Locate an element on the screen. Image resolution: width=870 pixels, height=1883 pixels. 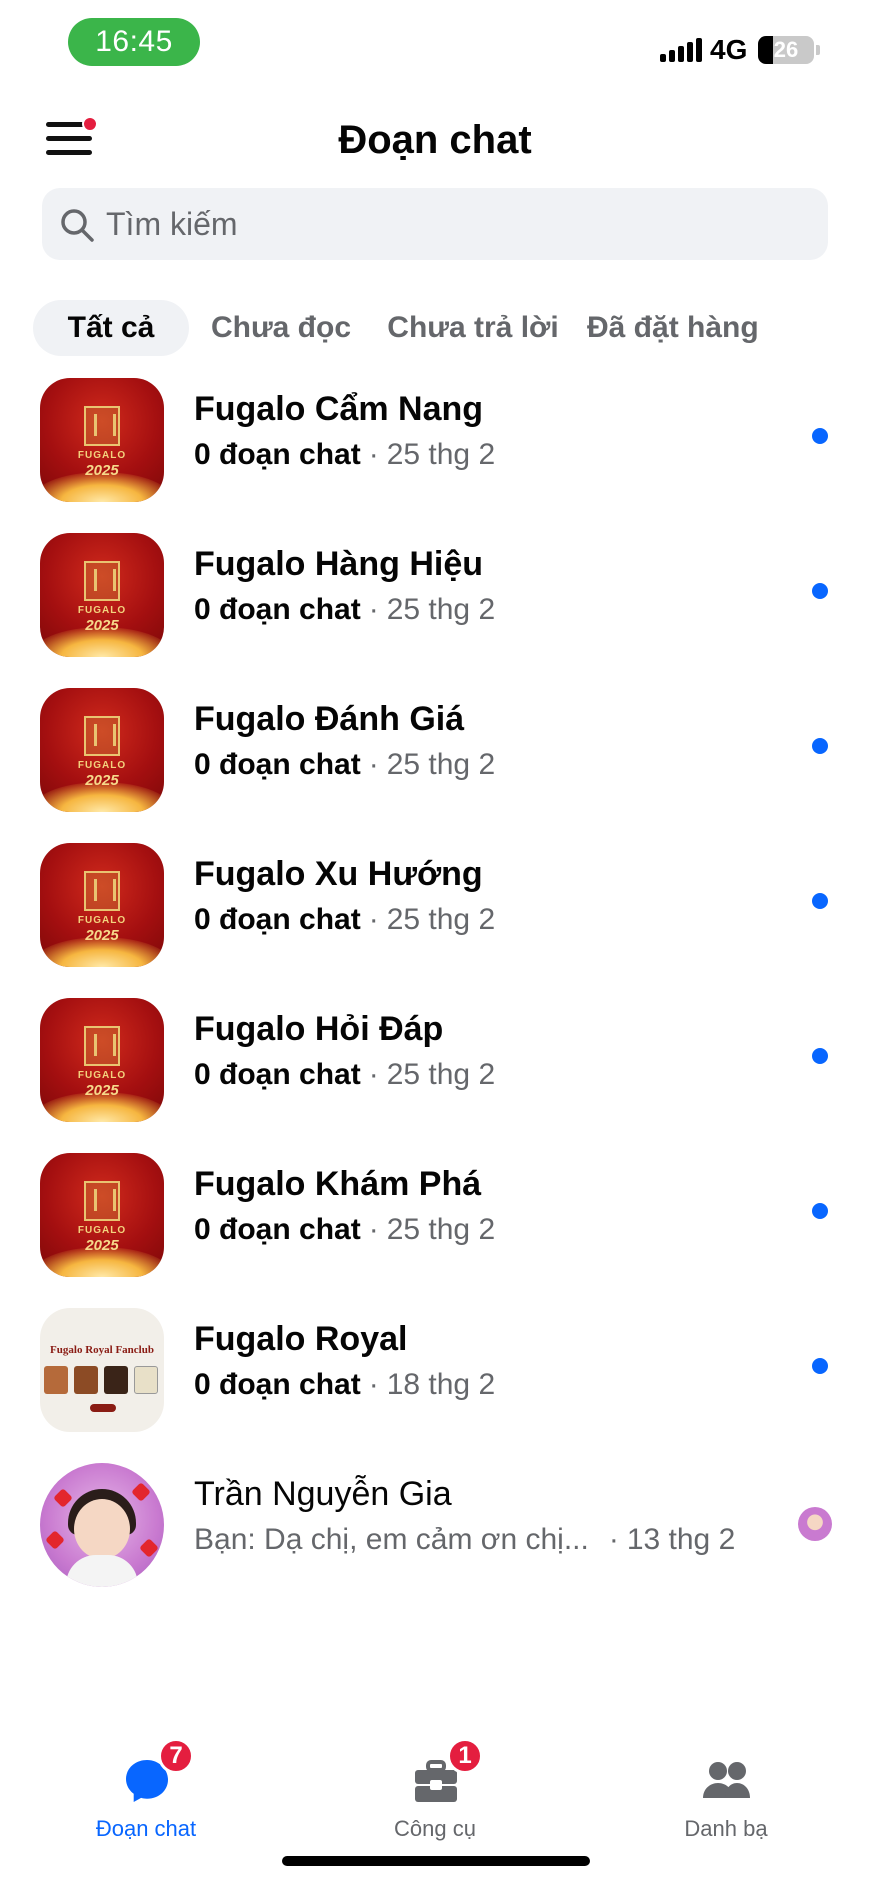
nav-chats: 7 Đoạn chat is located at coordinates (146, 1799).